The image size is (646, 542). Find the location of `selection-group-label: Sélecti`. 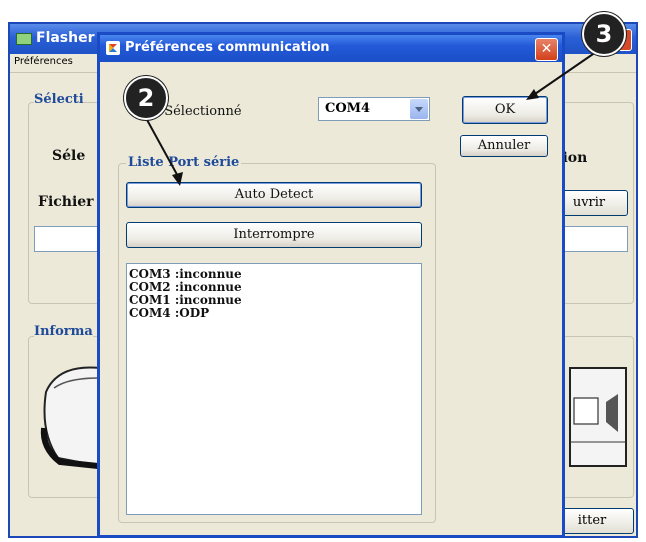

selection-group-label: Sélecti is located at coordinates (59, 99).